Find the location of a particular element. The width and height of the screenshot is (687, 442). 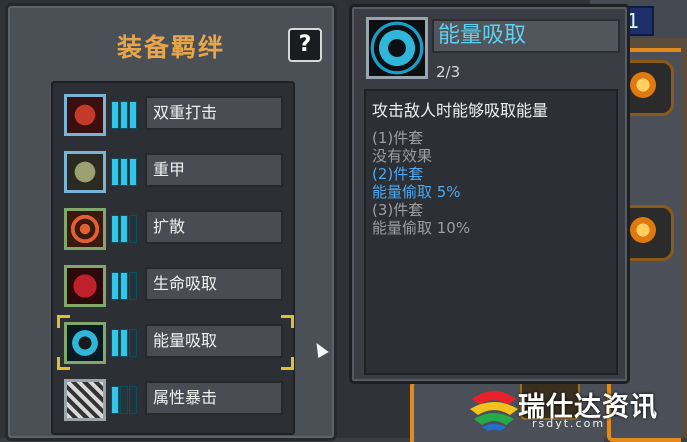

watermark: 瑞仕达资讯 rsdyt.com is located at coordinates (575, 409).